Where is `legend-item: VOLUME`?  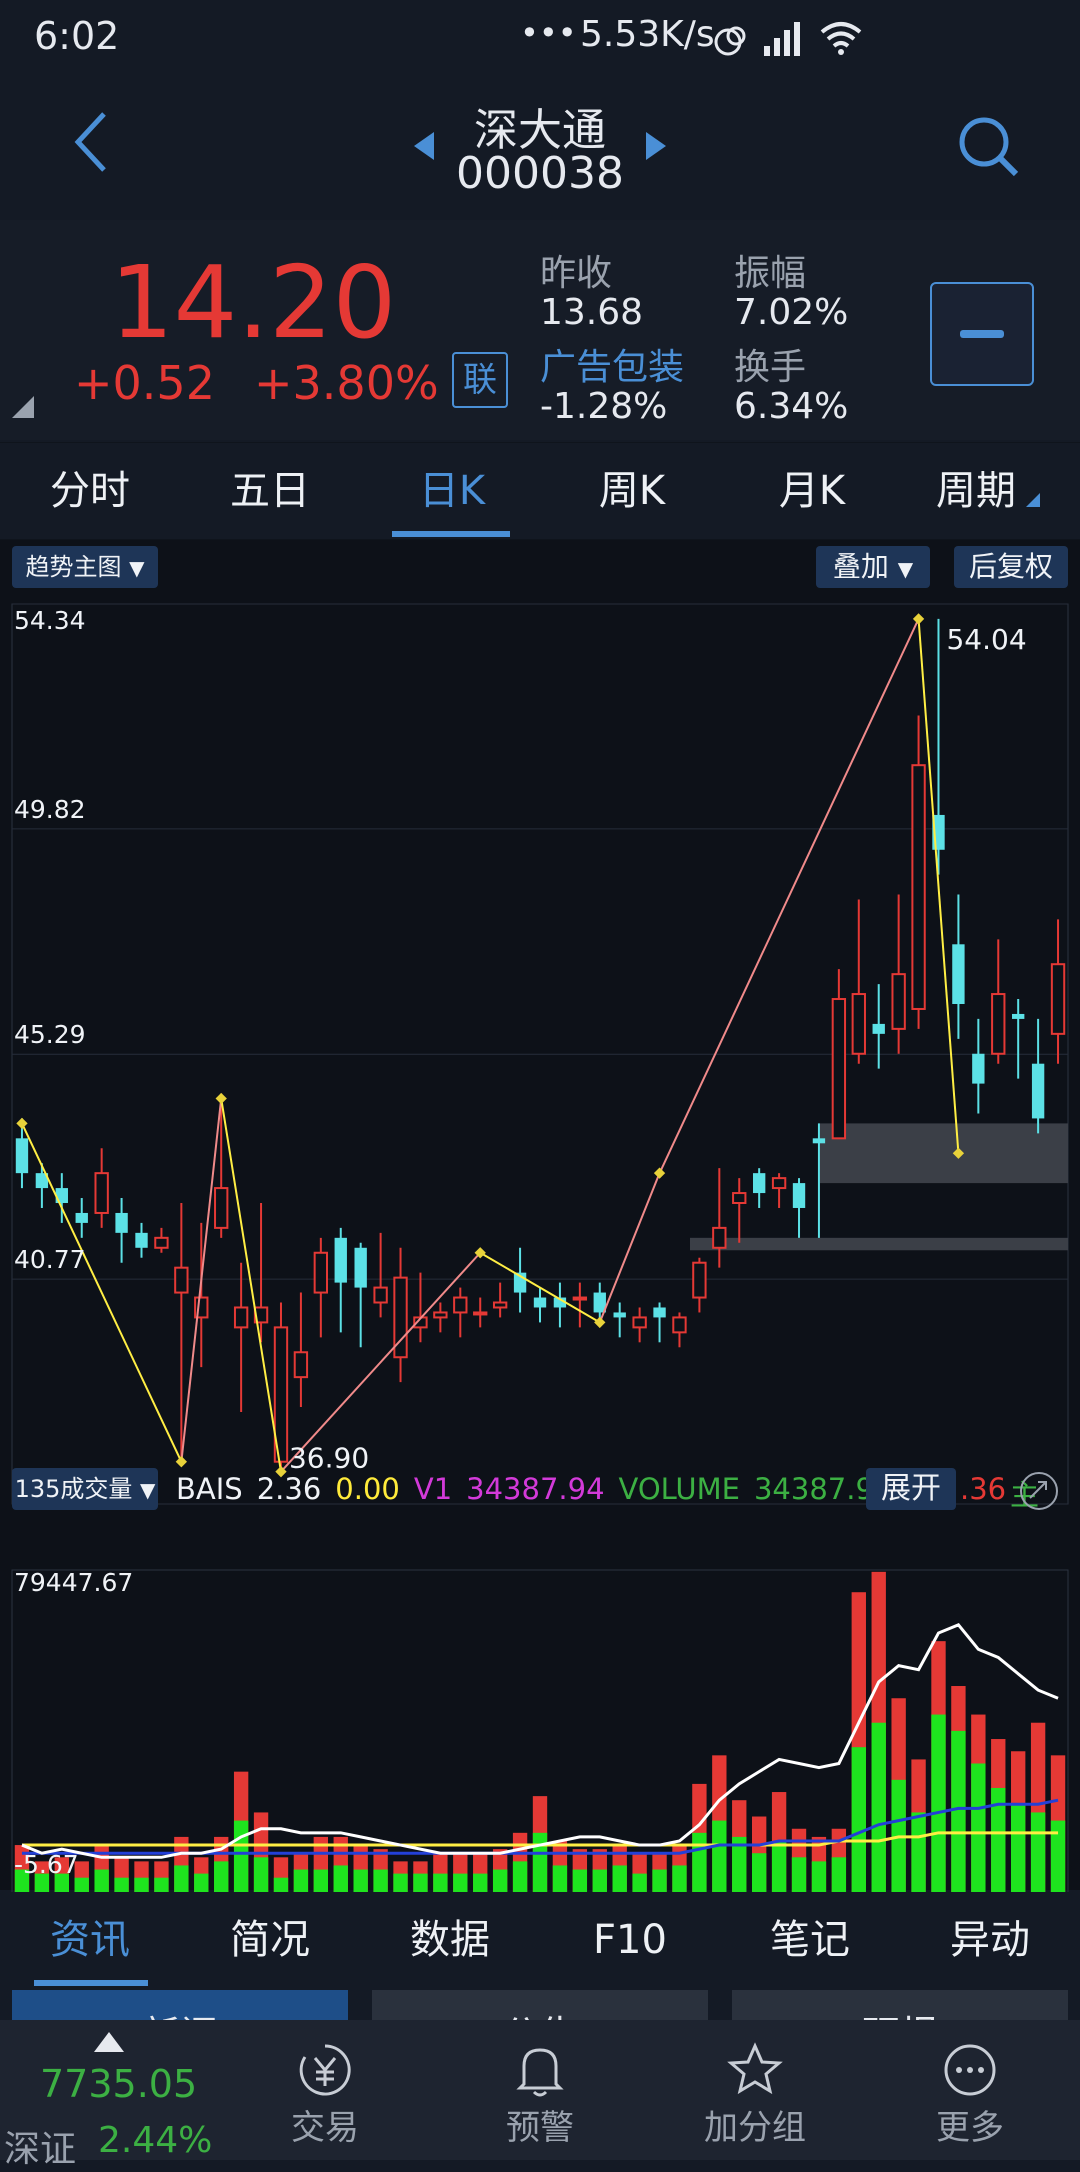 legend-item: VOLUME is located at coordinates (679, 1489).